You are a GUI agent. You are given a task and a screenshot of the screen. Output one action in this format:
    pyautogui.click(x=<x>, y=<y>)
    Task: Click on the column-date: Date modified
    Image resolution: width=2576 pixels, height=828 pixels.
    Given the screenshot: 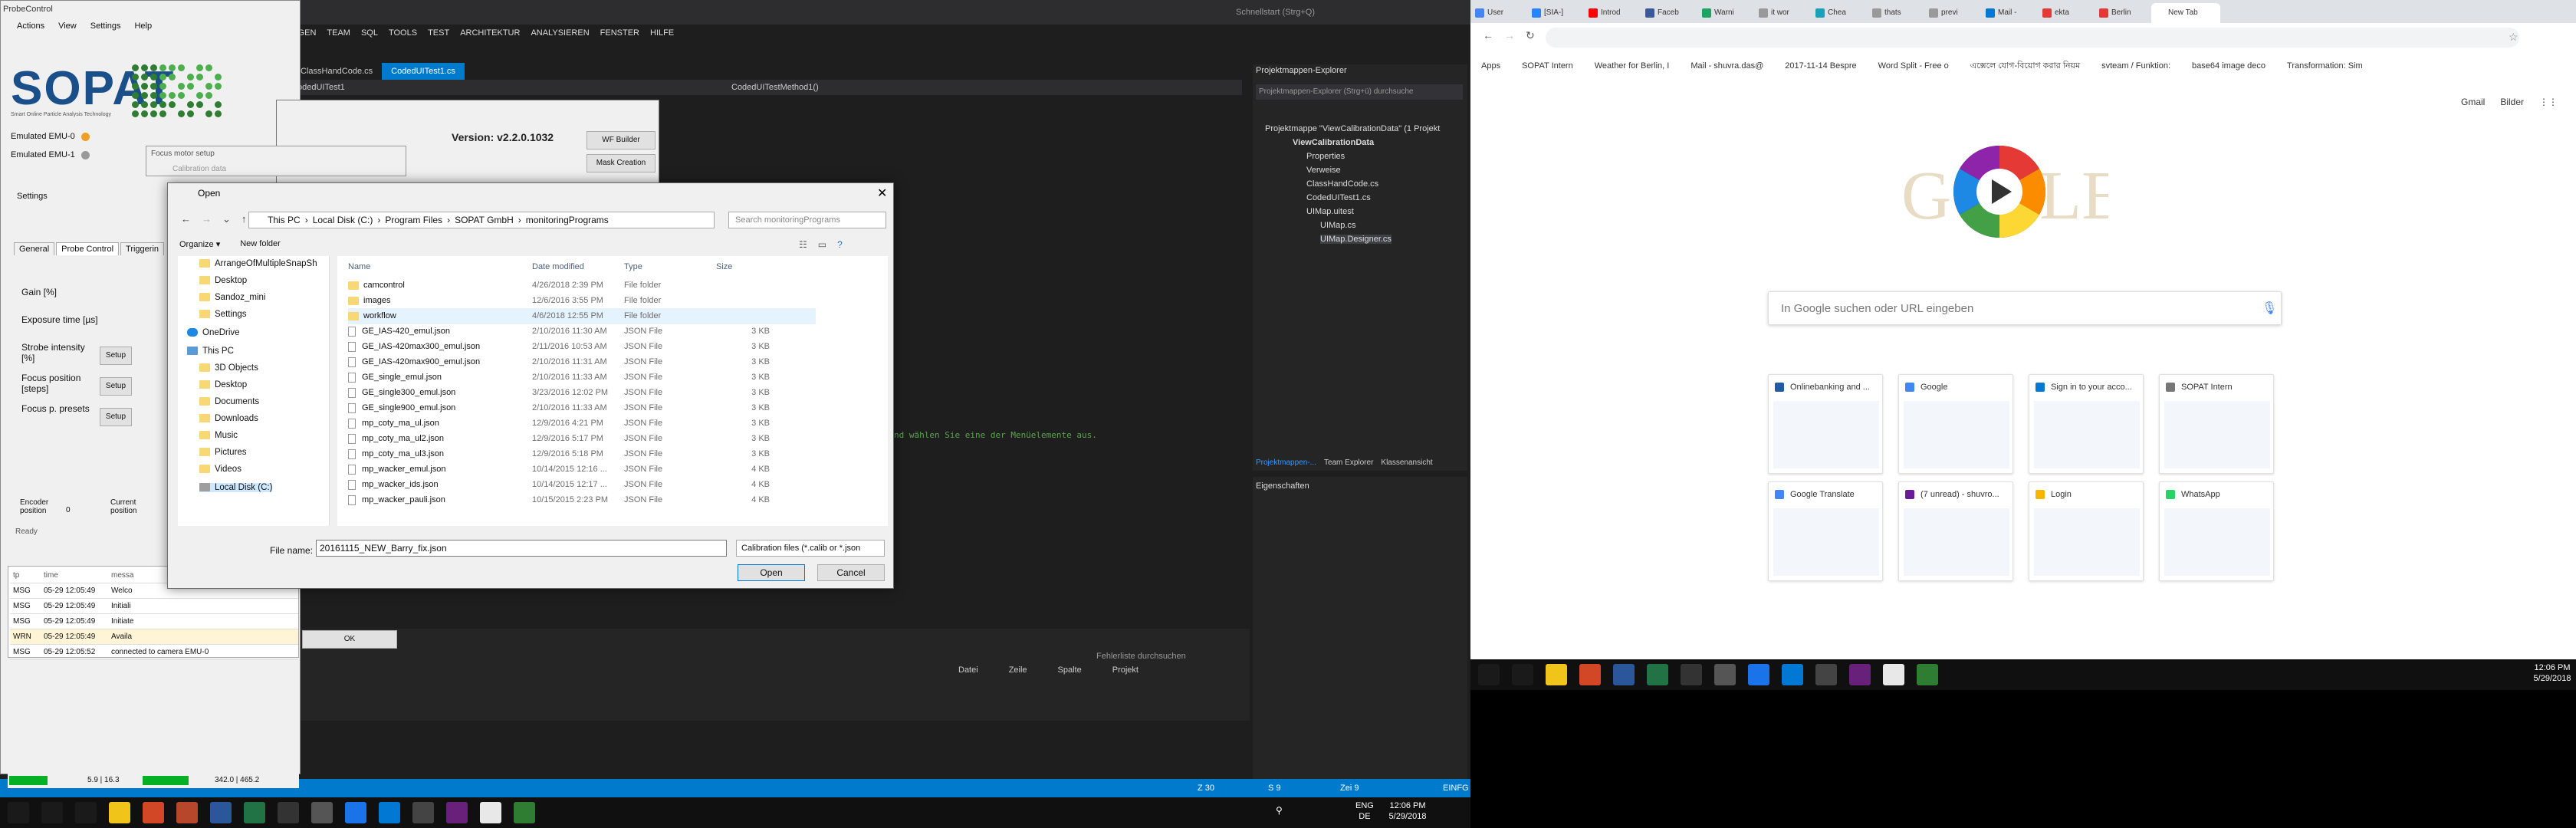 What is the action you would take?
    pyautogui.click(x=578, y=267)
    